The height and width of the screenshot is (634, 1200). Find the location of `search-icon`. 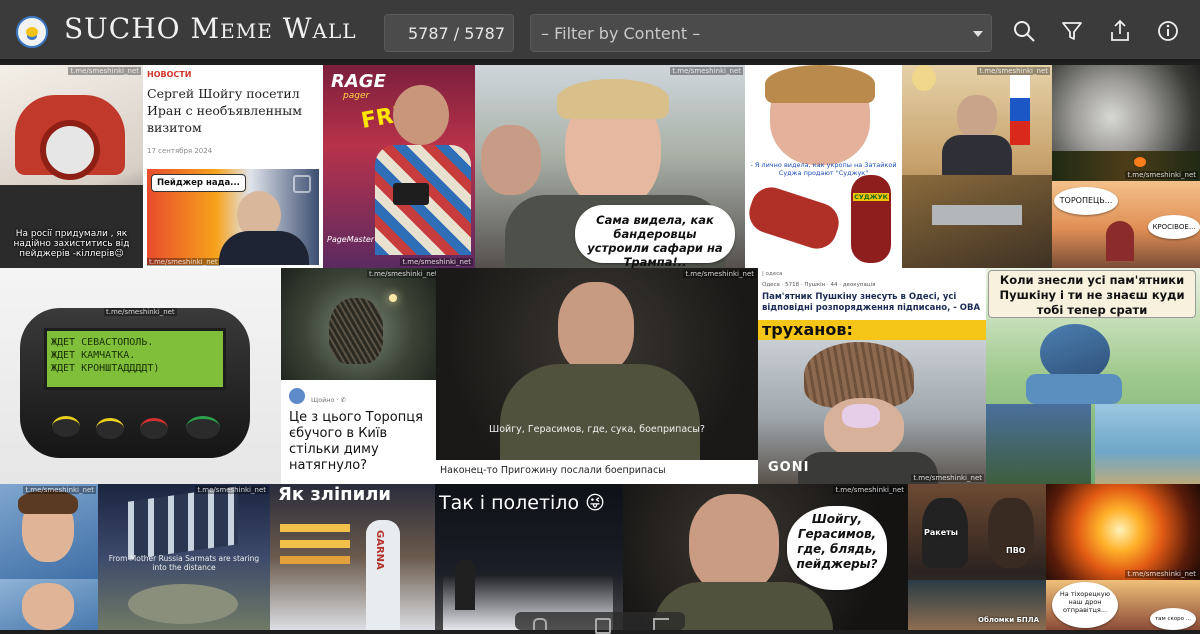

search-icon is located at coordinates (1024, 31).